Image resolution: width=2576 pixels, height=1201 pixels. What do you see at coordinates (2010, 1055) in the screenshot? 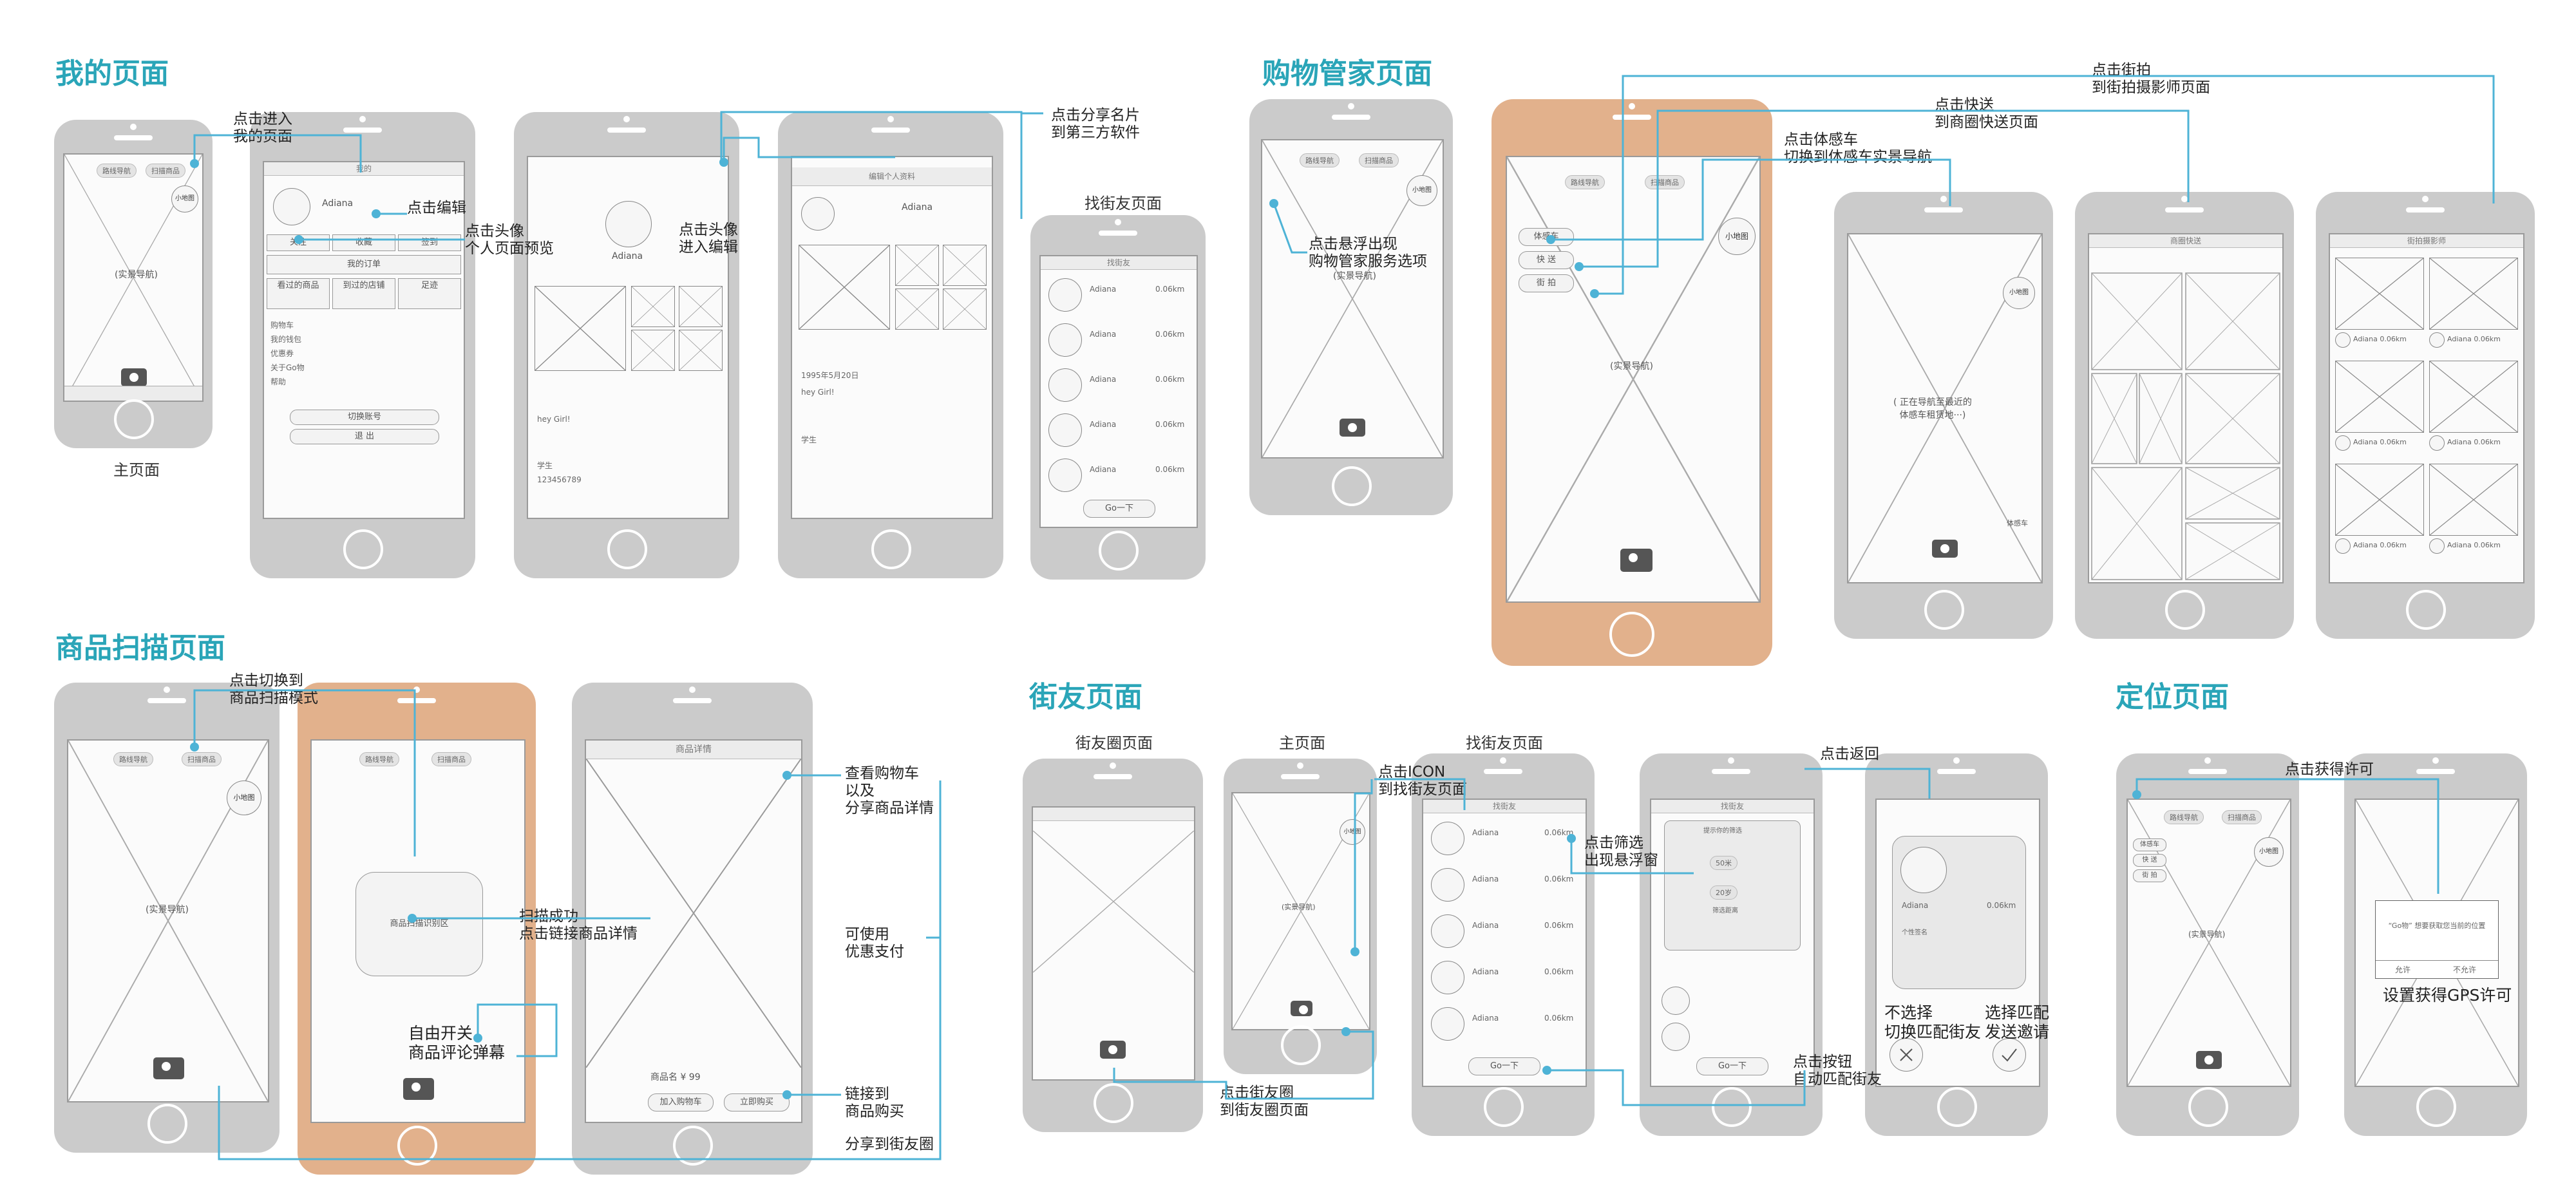
I see `accept-button` at bounding box center [2010, 1055].